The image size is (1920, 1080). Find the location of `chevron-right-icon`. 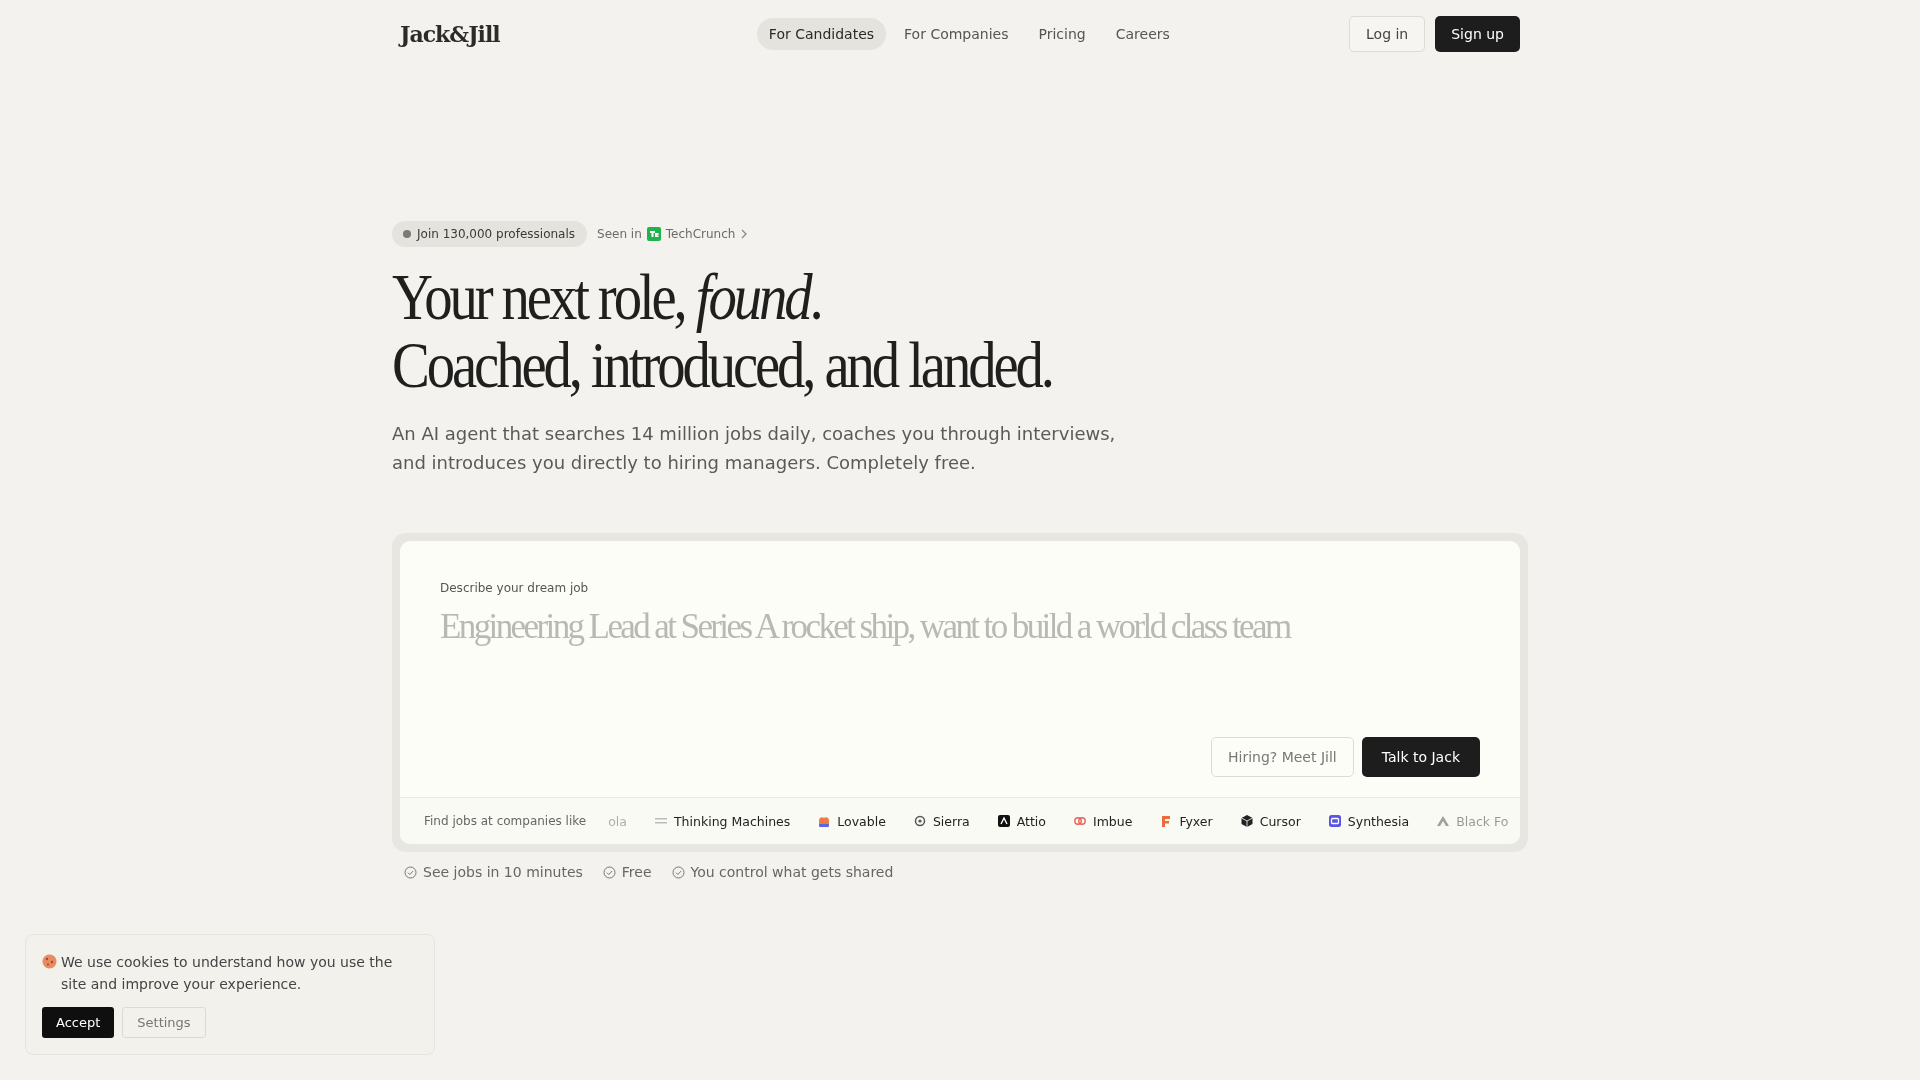

chevron-right-icon is located at coordinates (744, 234).